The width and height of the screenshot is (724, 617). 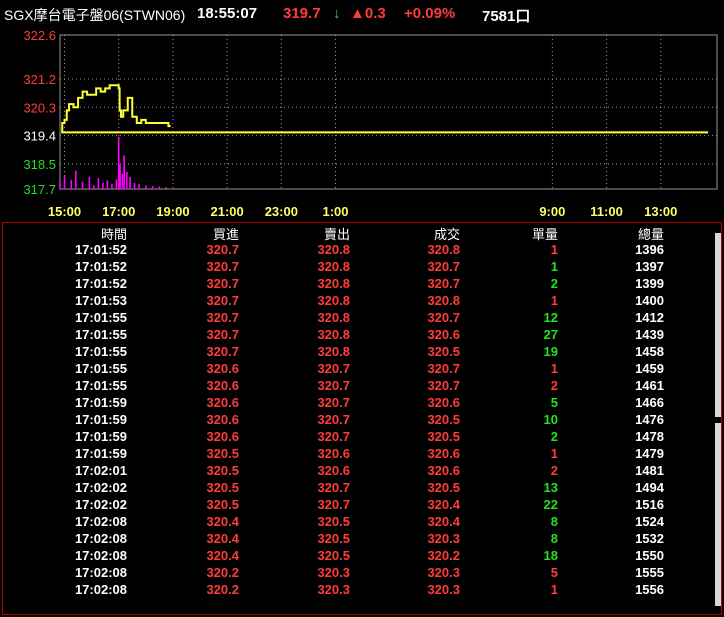 I want to click on table-row: 17:02:08 320.4 320.5 320.4 8 1524, so click(x=358, y=522).